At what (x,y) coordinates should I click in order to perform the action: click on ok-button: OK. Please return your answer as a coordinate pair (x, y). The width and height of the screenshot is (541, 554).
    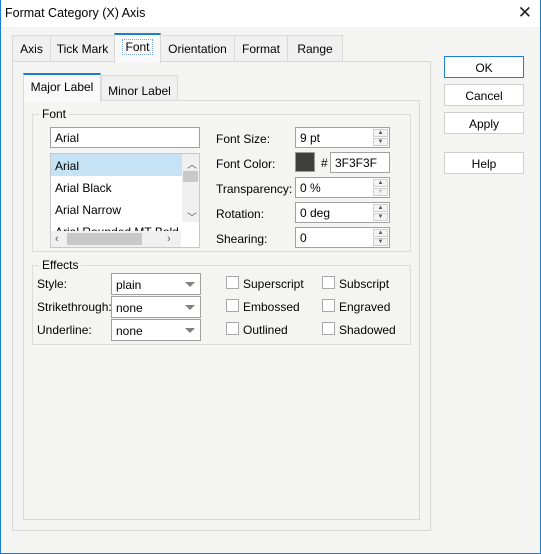
    Looking at the image, I should click on (484, 67).